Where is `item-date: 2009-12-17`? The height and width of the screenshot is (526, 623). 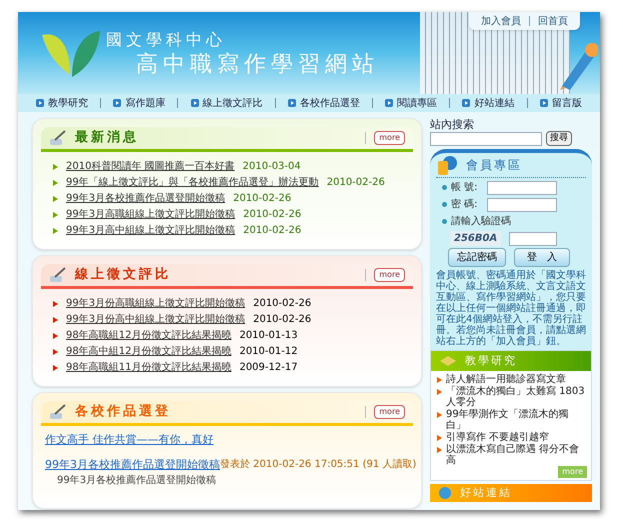
item-date: 2009-12-17 is located at coordinates (268, 367).